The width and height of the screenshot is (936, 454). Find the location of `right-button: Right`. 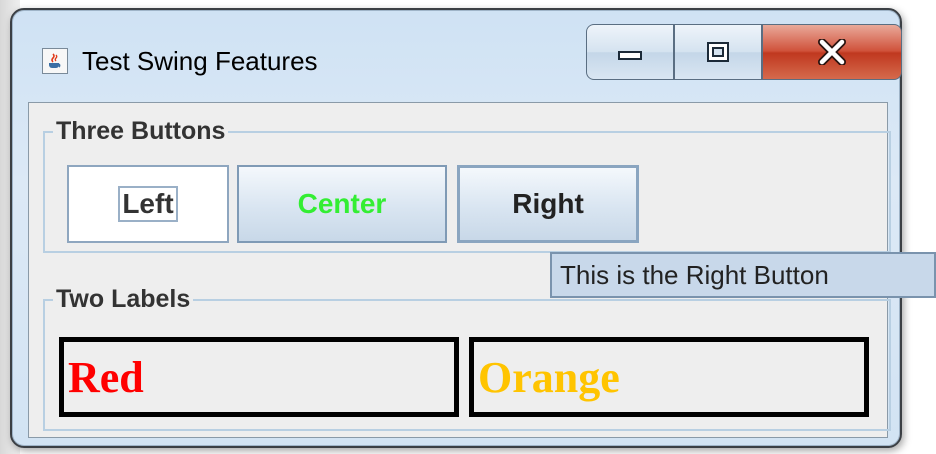

right-button: Right is located at coordinates (548, 204).